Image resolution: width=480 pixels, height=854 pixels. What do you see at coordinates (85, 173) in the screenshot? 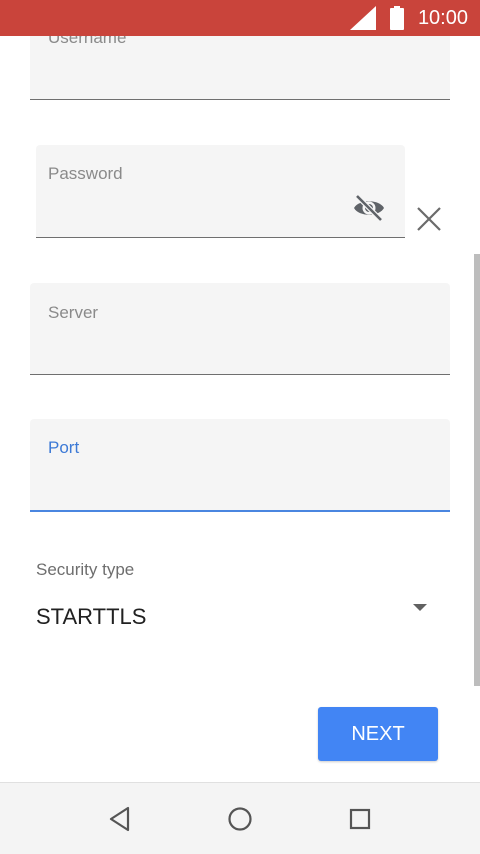
I see `password-label: Password` at bounding box center [85, 173].